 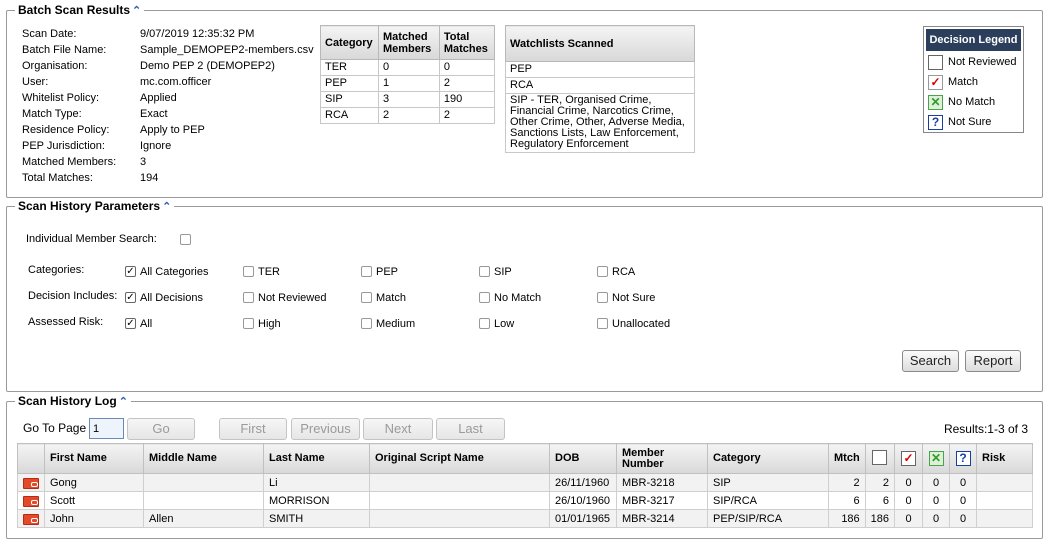 I want to click on cross-icon: ✕, so click(x=936, y=458).